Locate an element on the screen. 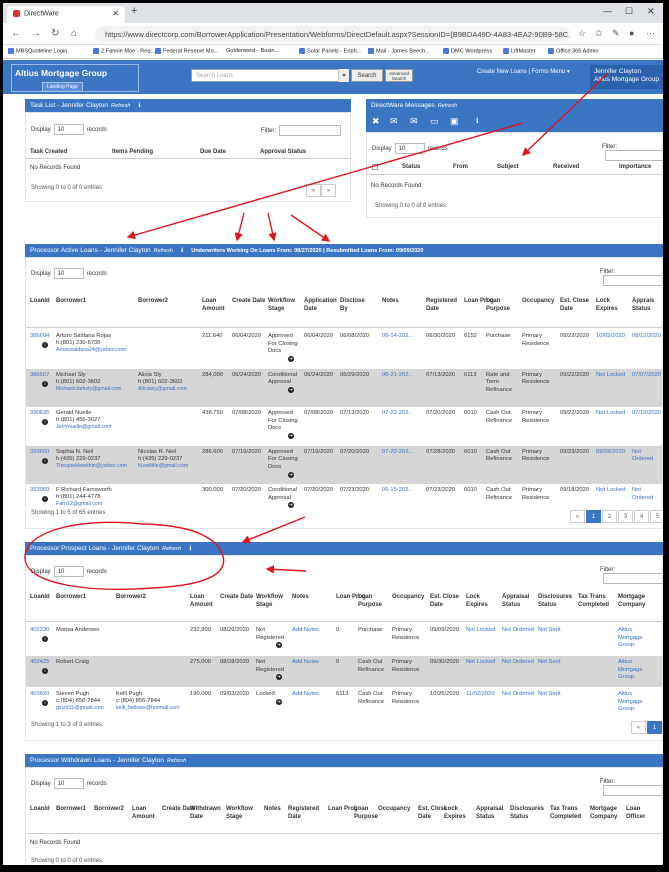 This screenshot has width=669, height=872. annotation-circle is located at coordinates (124, 555).